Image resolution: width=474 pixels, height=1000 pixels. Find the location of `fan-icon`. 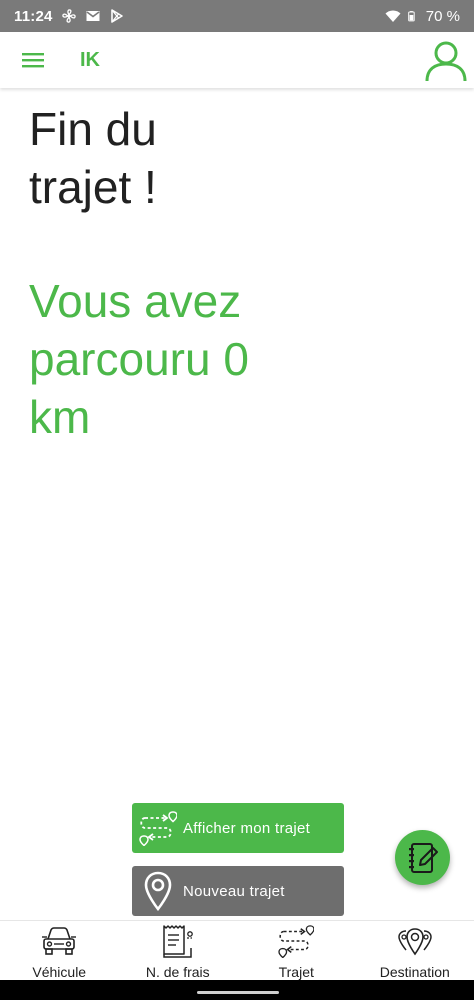

fan-icon is located at coordinates (68, 16).